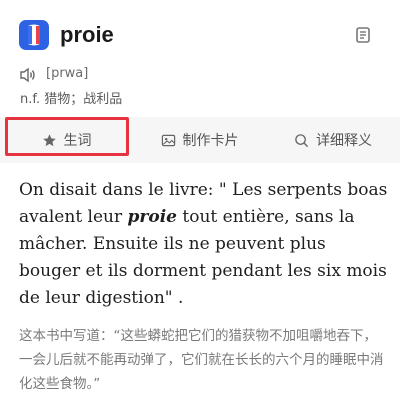  Describe the element at coordinates (168, 140) in the screenshot. I see `image-card-icon` at that location.